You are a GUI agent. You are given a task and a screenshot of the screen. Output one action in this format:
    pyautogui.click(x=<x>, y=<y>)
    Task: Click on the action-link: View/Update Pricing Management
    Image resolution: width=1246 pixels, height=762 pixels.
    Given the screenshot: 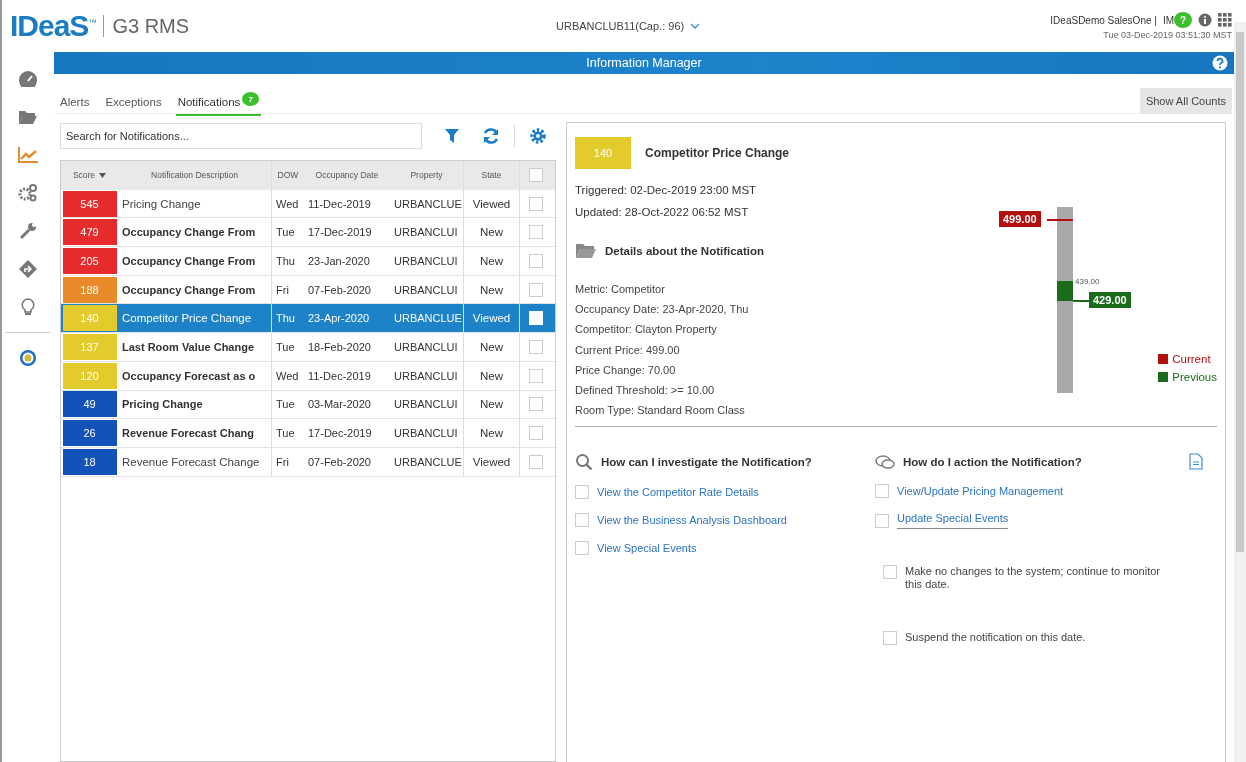 What is the action you would take?
    pyautogui.click(x=980, y=491)
    